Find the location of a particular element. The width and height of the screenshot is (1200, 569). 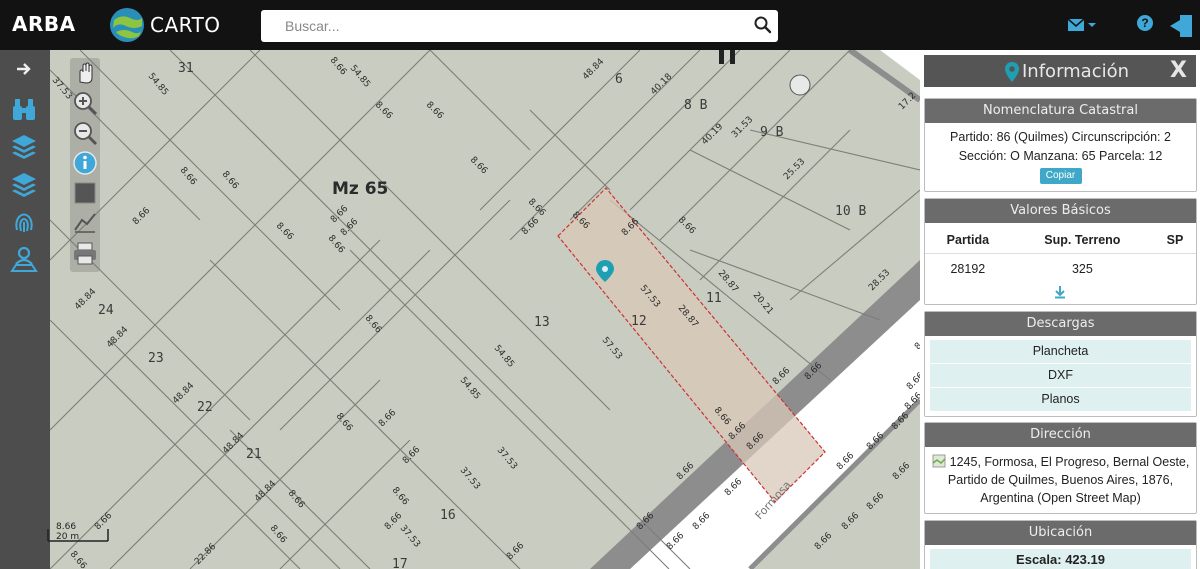

logout-icon is located at coordinates (1182, 26).